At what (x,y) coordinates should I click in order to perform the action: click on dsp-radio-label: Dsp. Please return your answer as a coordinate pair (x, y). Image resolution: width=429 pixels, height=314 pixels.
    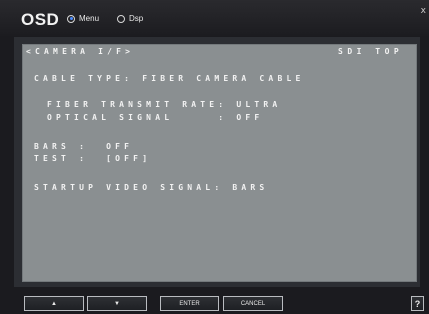
    Looking at the image, I should click on (136, 18).